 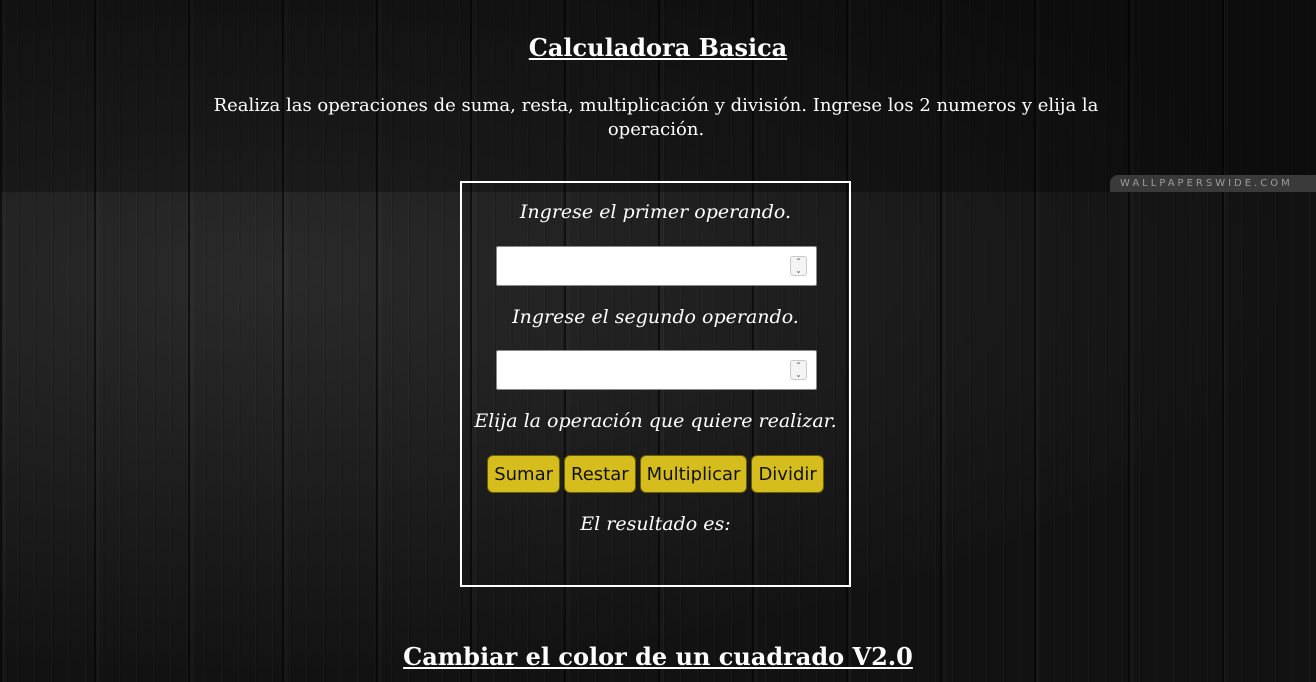 What do you see at coordinates (655, 212) in the screenshot?
I see `first-operand-label: Ingrese el primer operando.` at bounding box center [655, 212].